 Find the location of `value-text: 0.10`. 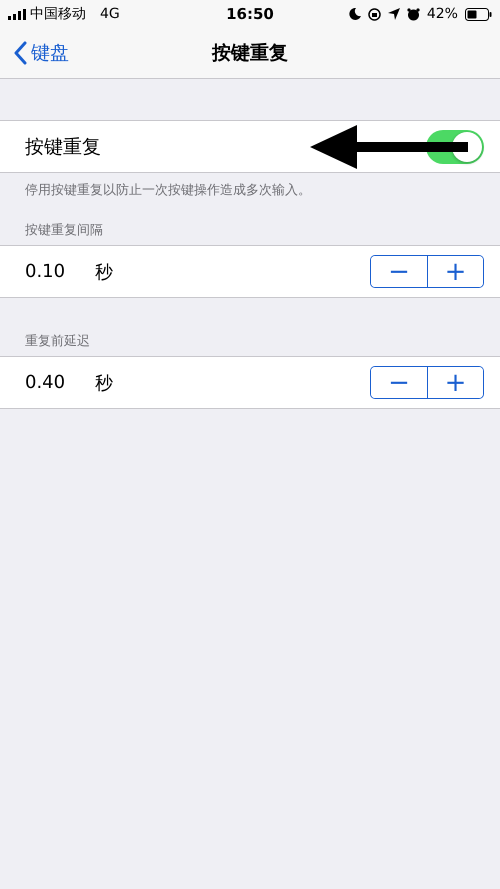

value-text: 0.10 is located at coordinates (45, 271).